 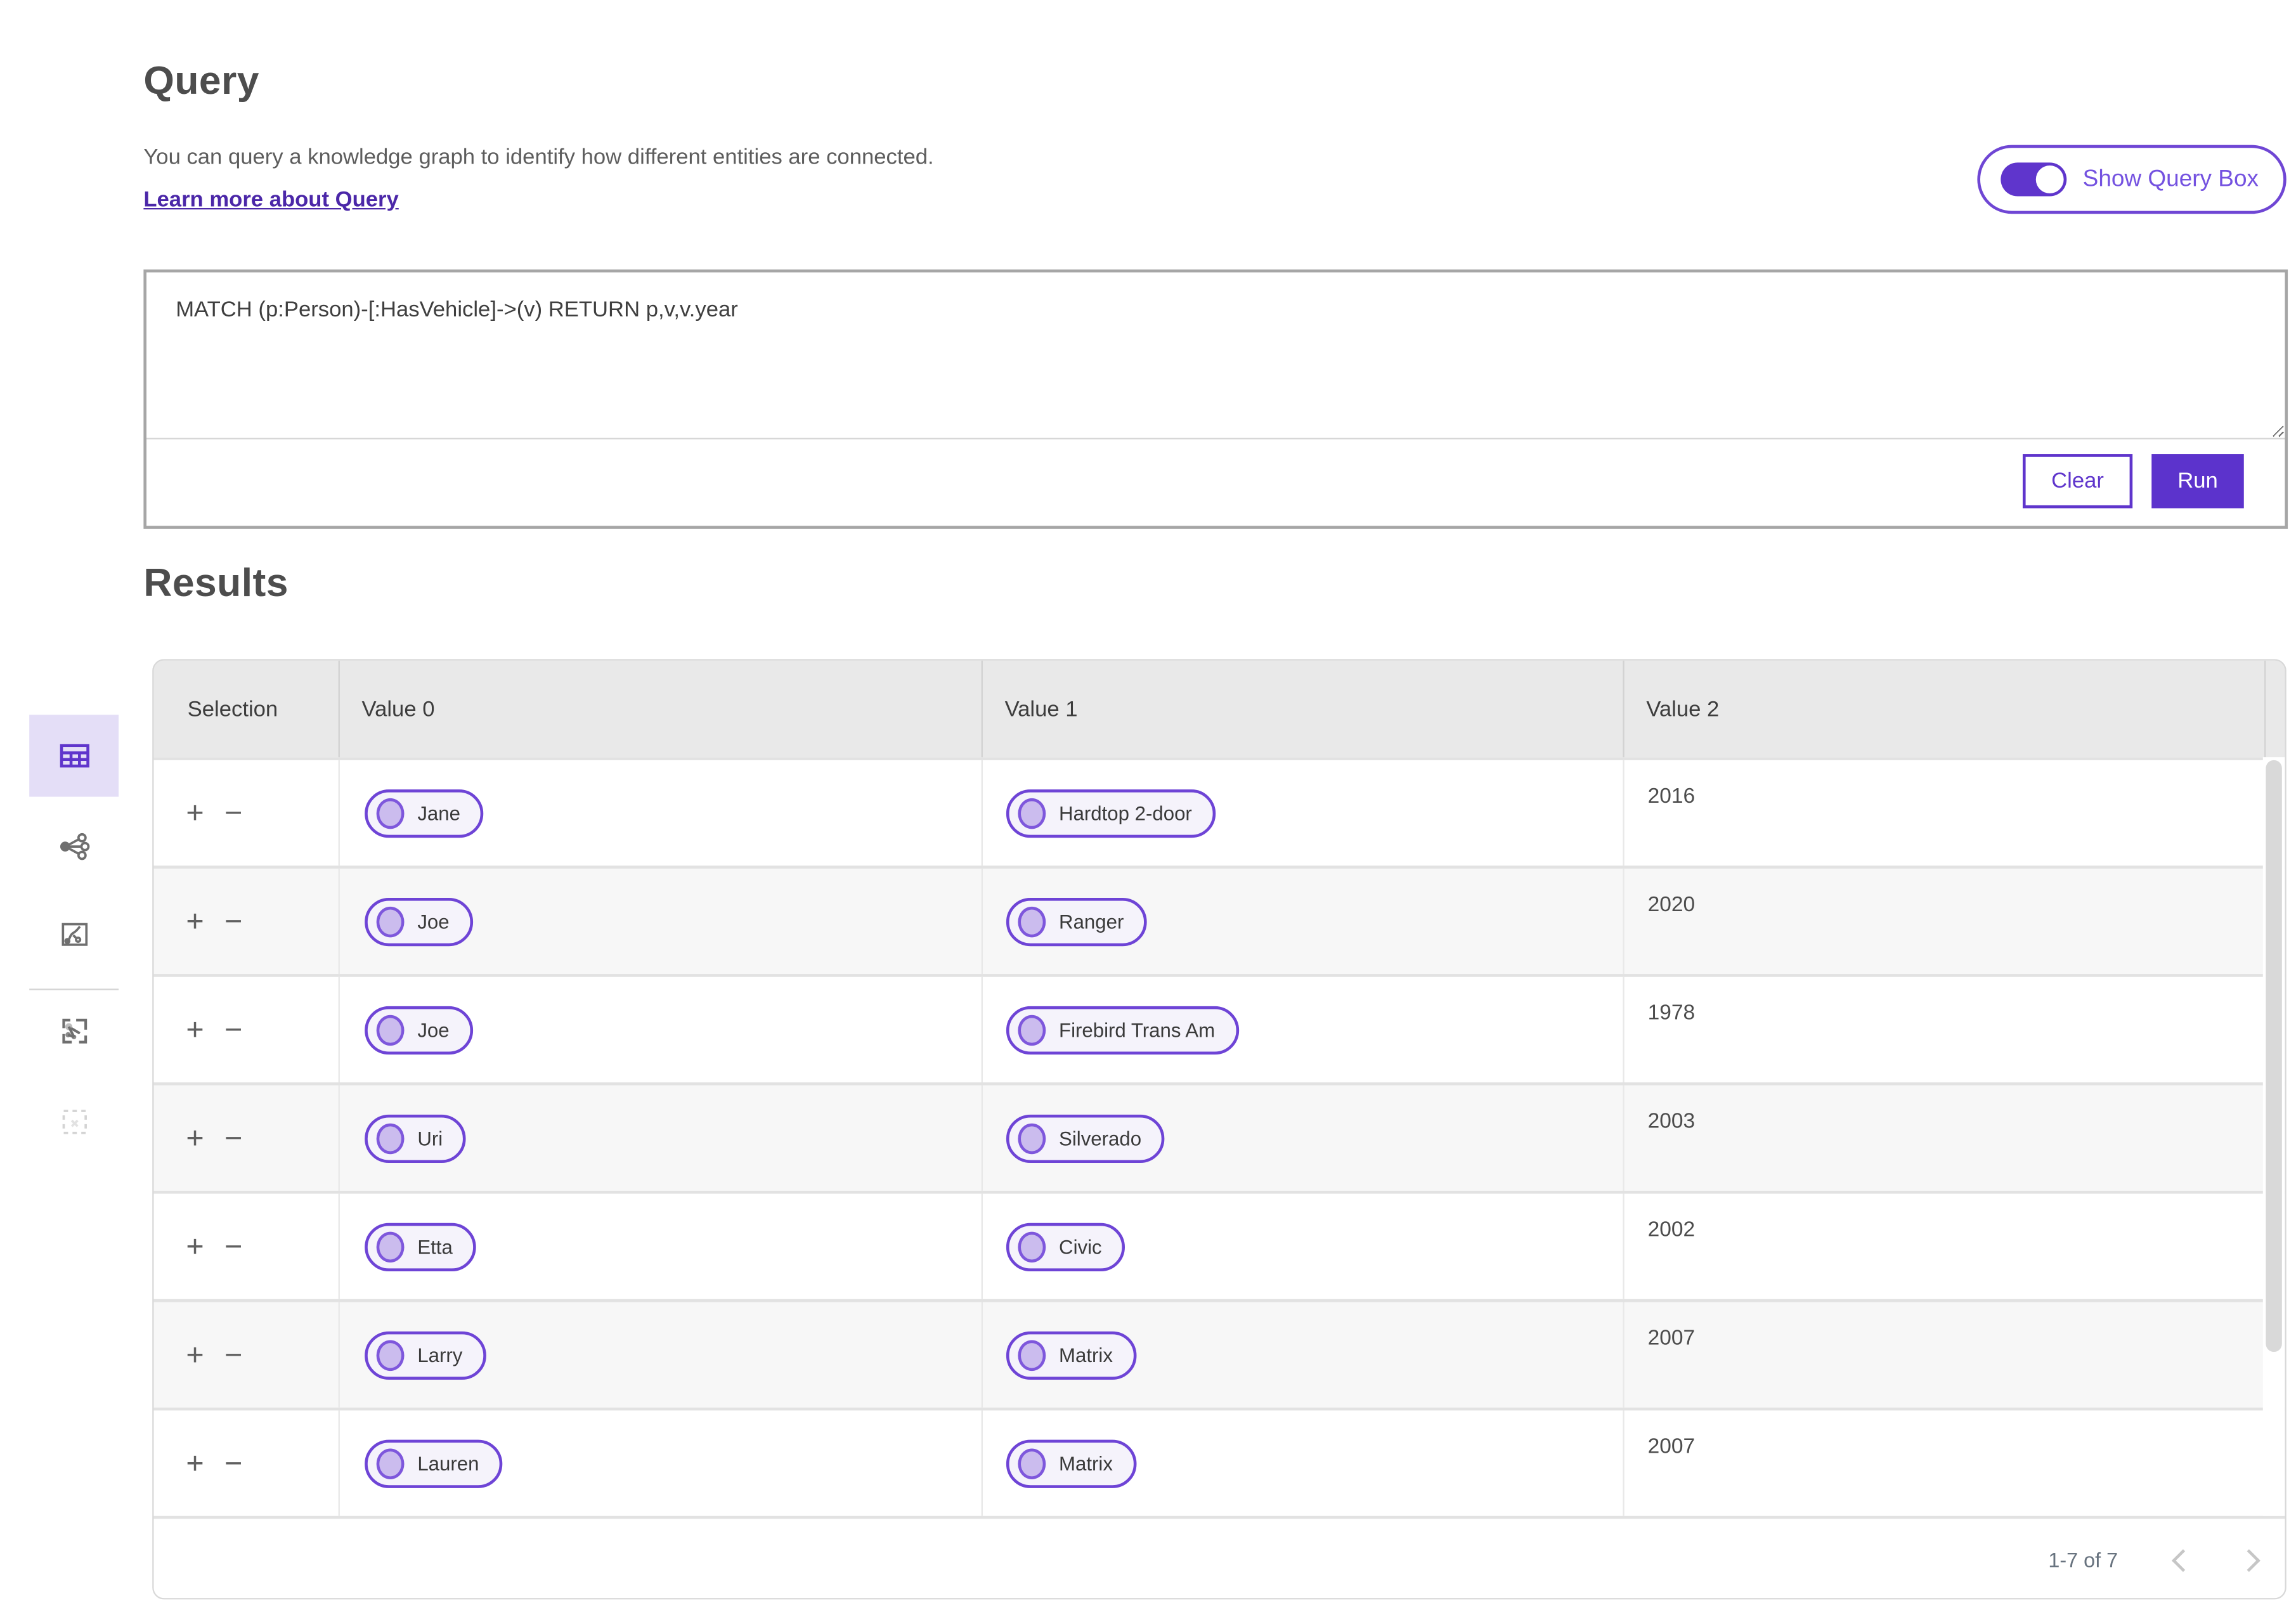 I want to click on person-entity-pill: Jane, so click(x=424, y=813).